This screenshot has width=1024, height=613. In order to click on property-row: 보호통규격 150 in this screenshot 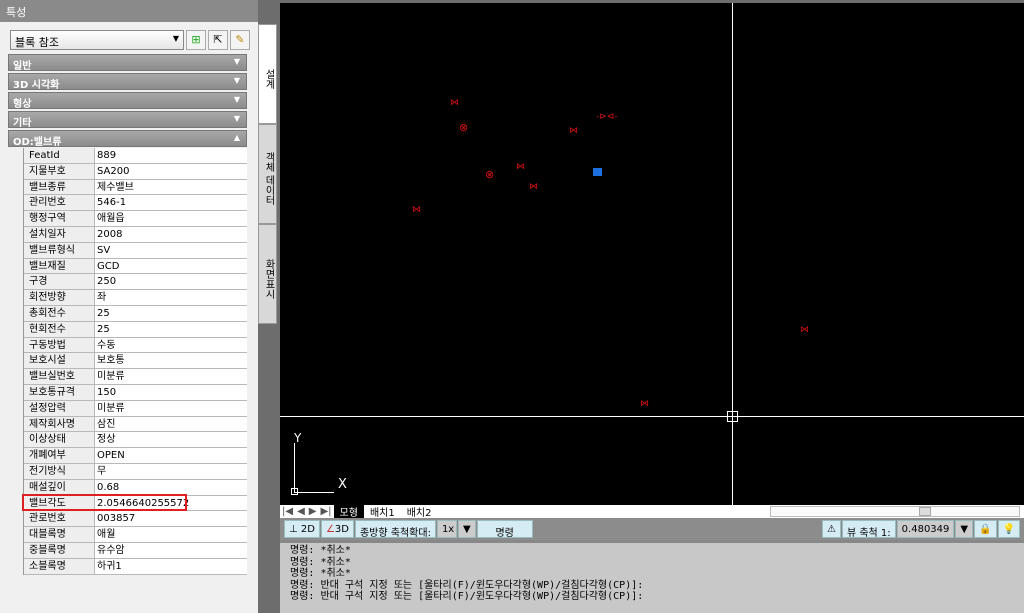, I will do `click(135, 392)`.